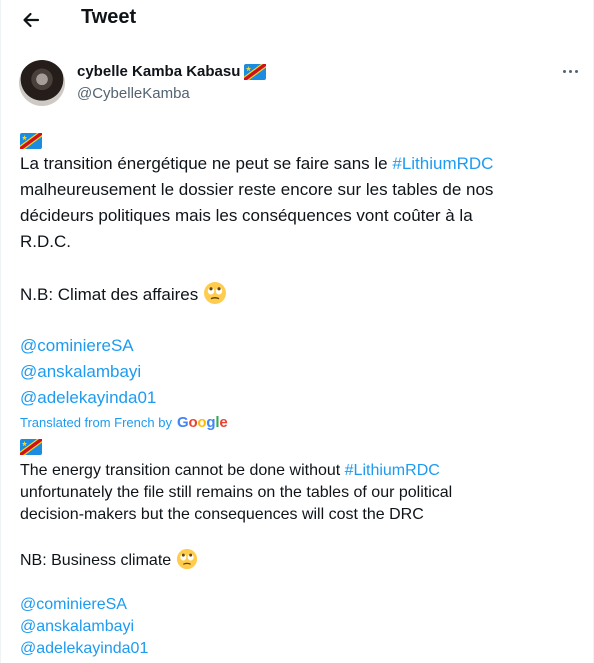  Describe the element at coordinates (133, 93) in the screenshot. I see `author-handle: @CybelleKamba` at that location.